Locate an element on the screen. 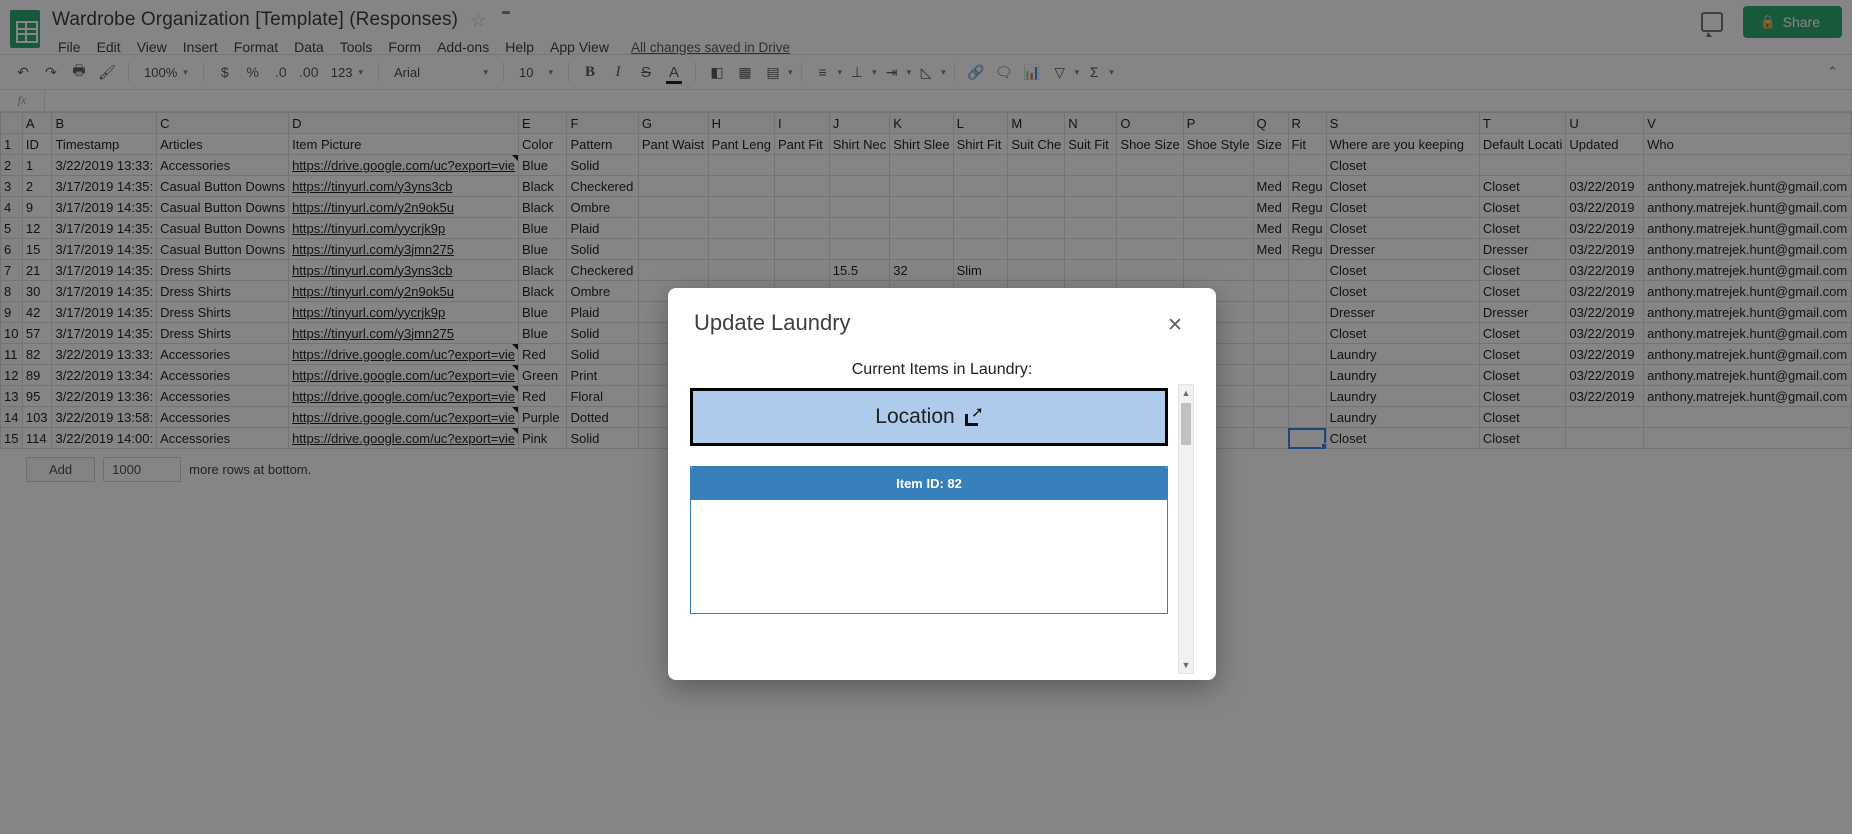  location-button-label: Location is located at coordinates (915, 416).